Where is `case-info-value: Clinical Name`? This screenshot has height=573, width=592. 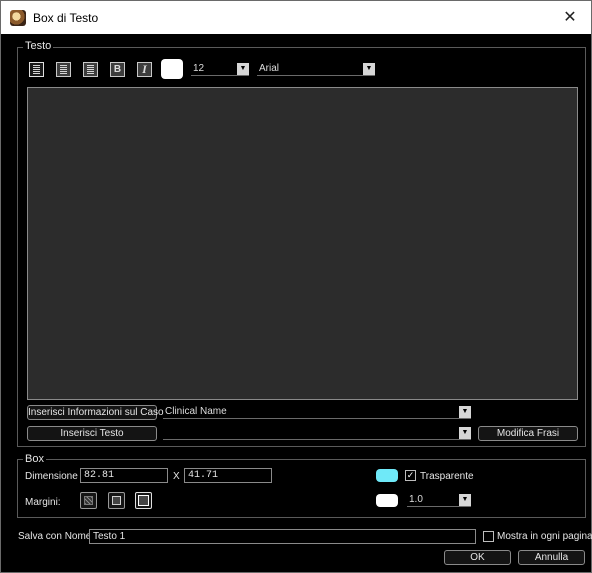
case-info-value: Clinical Name is located at coordinates (196, 411).